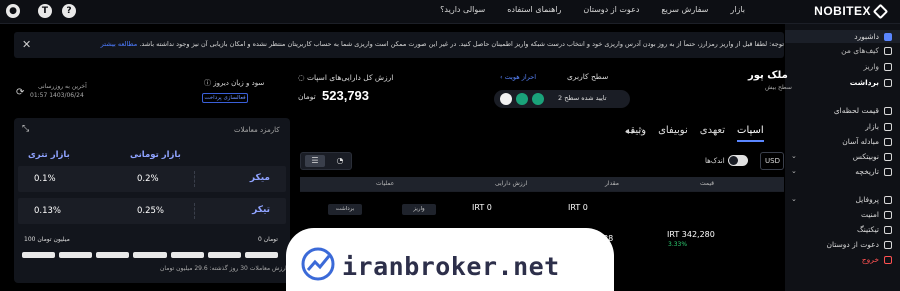 The image size is (900, 291). I want to click on fee-row-taker: تیکر 0.25% 0.13%, so click(152, 211).